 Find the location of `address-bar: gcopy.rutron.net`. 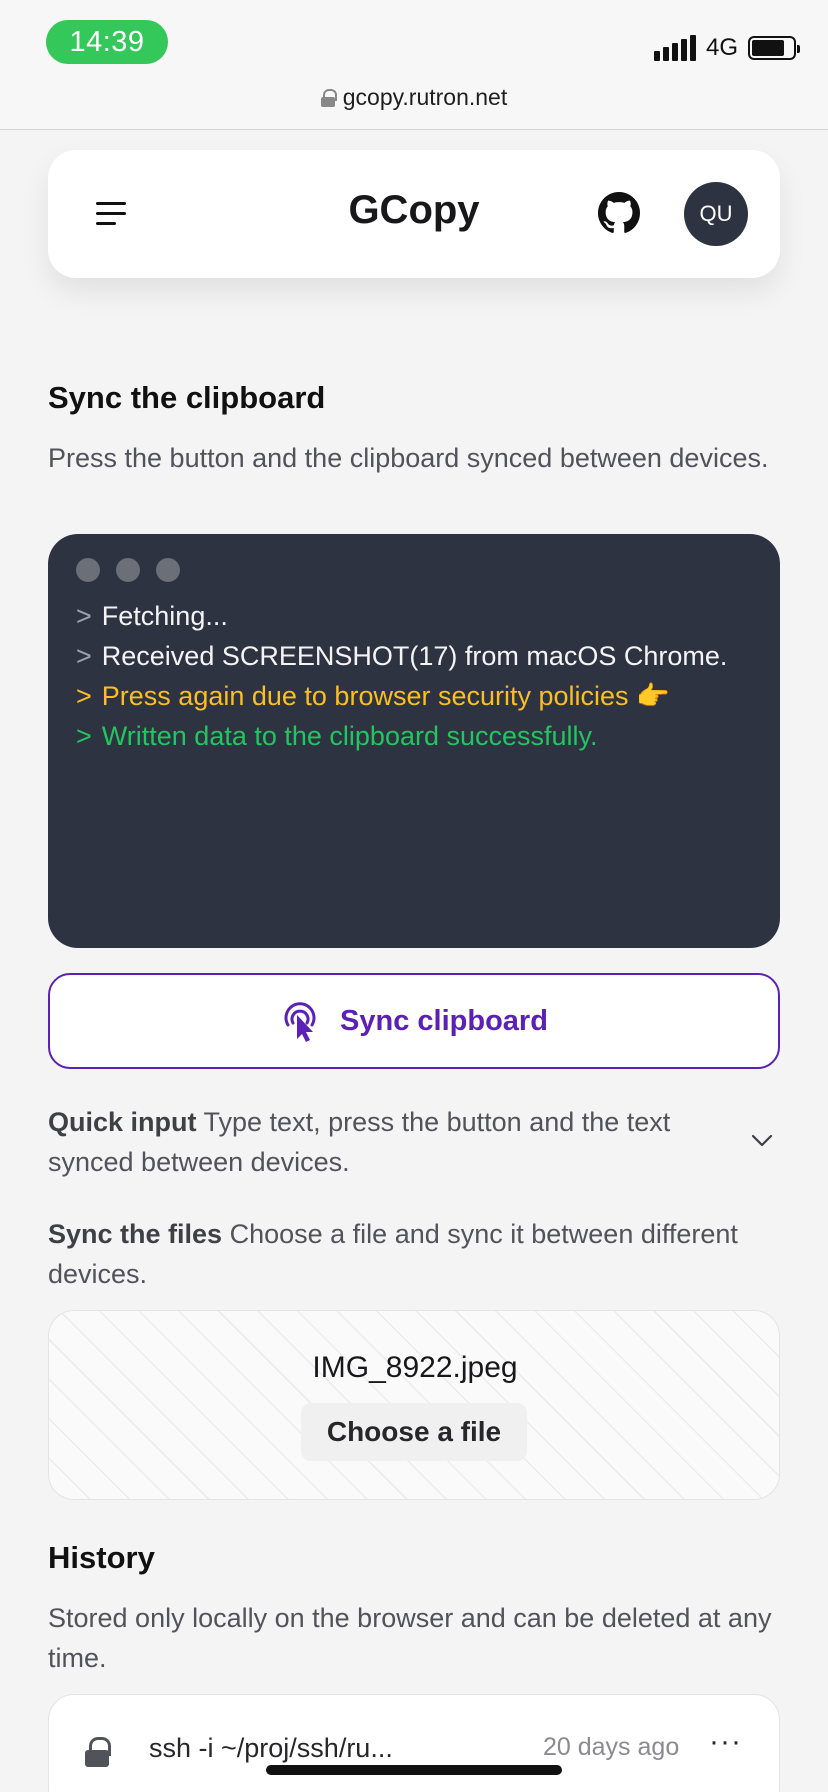

address-bar: gcopy.rutron.net is located at coordinates (414, 97).